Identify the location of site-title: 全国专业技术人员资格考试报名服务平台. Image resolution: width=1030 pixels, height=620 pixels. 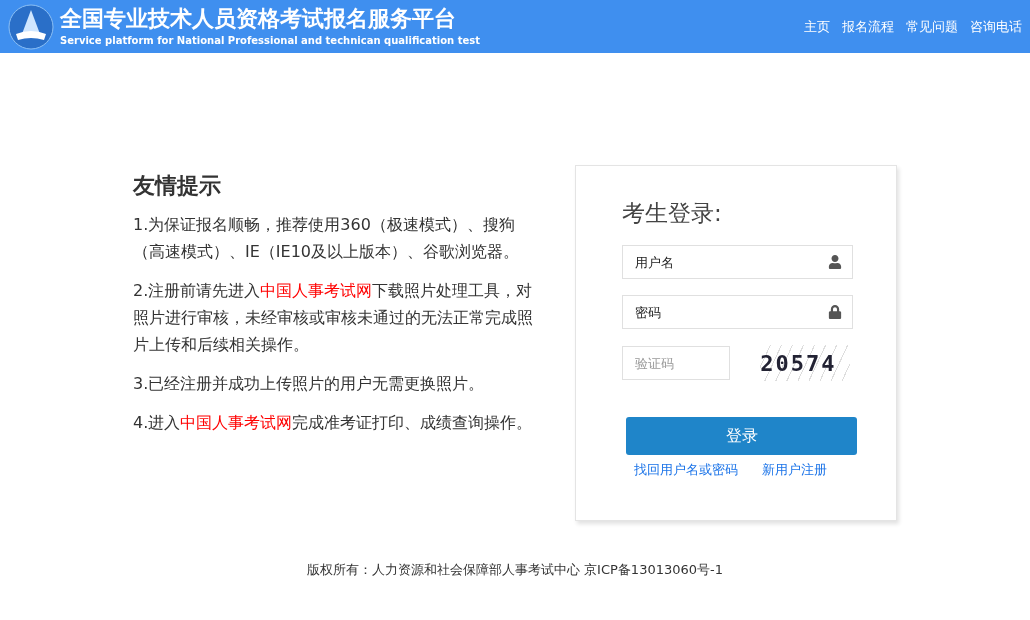
(258, 18).